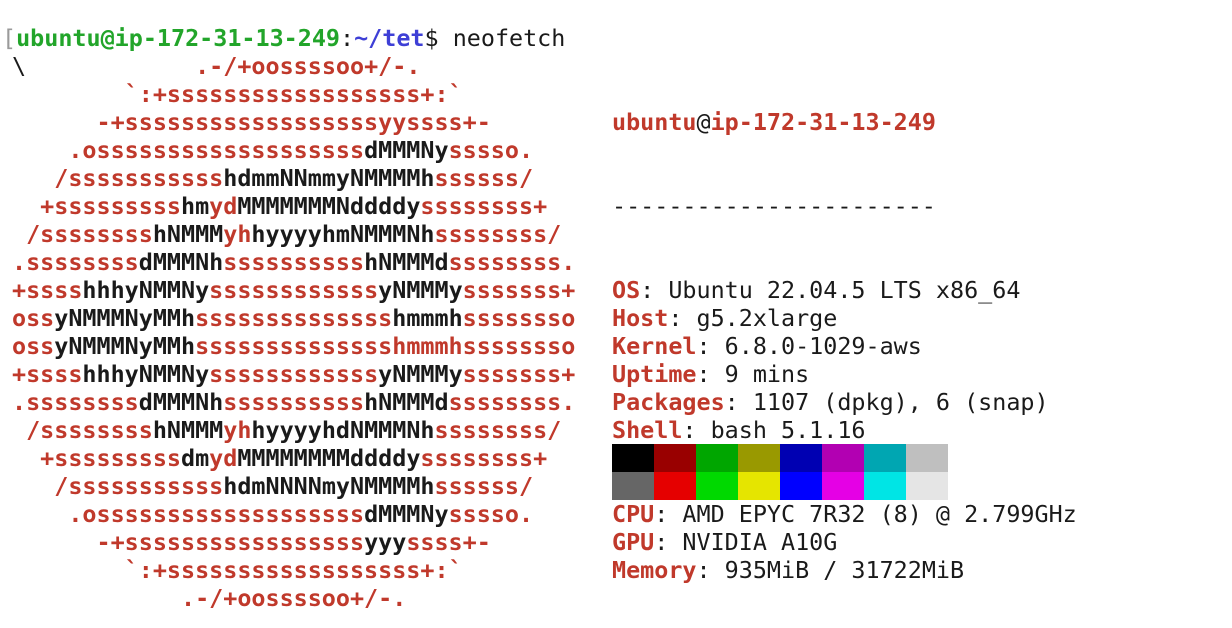  I want to click on info-field-label: GPU, so click(633, 542).